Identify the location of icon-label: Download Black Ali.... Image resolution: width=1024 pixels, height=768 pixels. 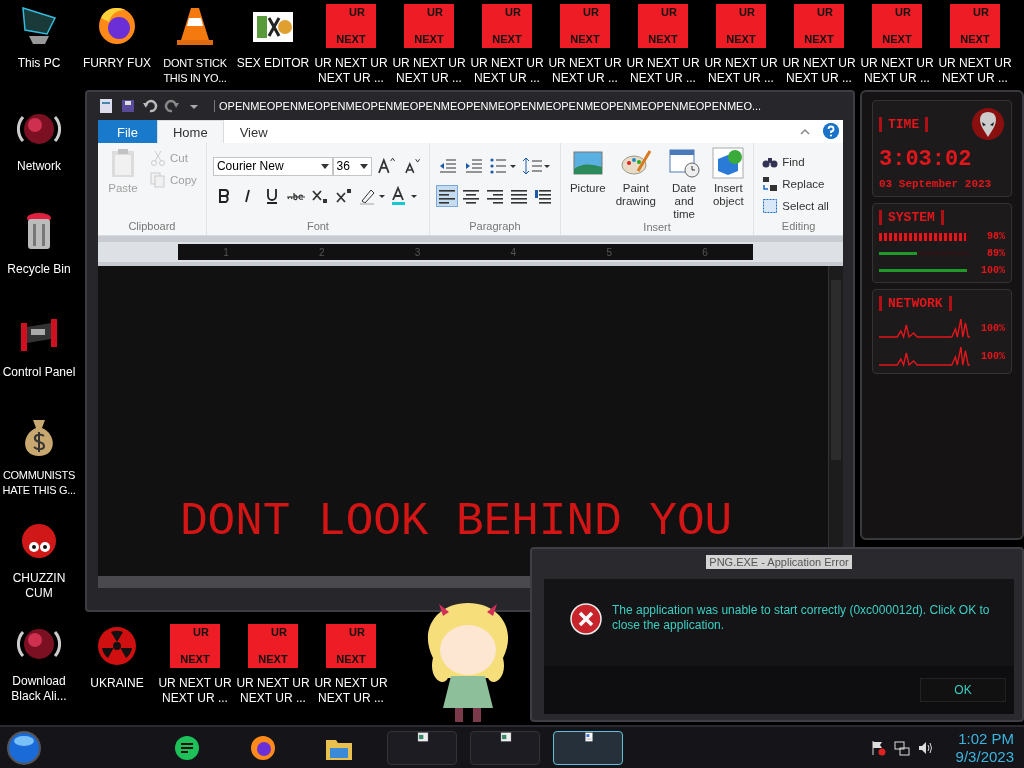
(39, 689).